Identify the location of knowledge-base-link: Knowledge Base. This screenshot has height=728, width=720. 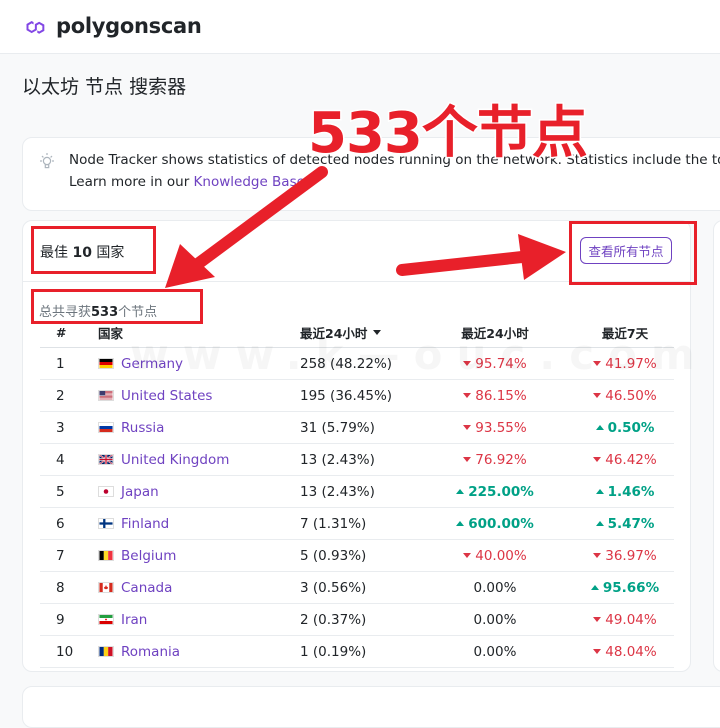
(249, 182).